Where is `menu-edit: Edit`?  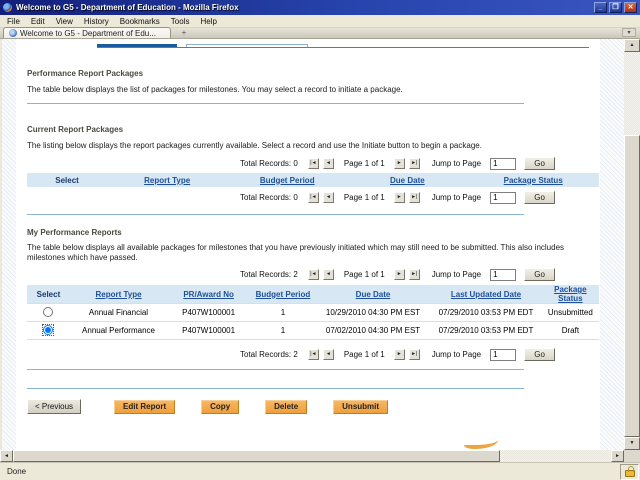 menu-edit: Edit is located at coordinates (38, 21).